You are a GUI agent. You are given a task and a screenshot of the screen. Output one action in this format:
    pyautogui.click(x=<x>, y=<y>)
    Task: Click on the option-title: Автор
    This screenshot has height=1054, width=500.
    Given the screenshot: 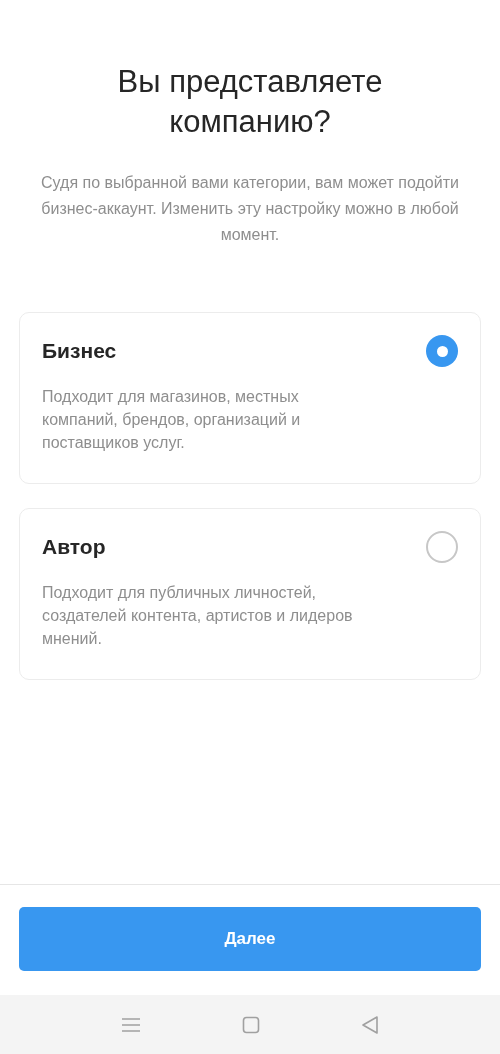 What is the action you would take?
    pyautogui.click(x=74, y=547)
    